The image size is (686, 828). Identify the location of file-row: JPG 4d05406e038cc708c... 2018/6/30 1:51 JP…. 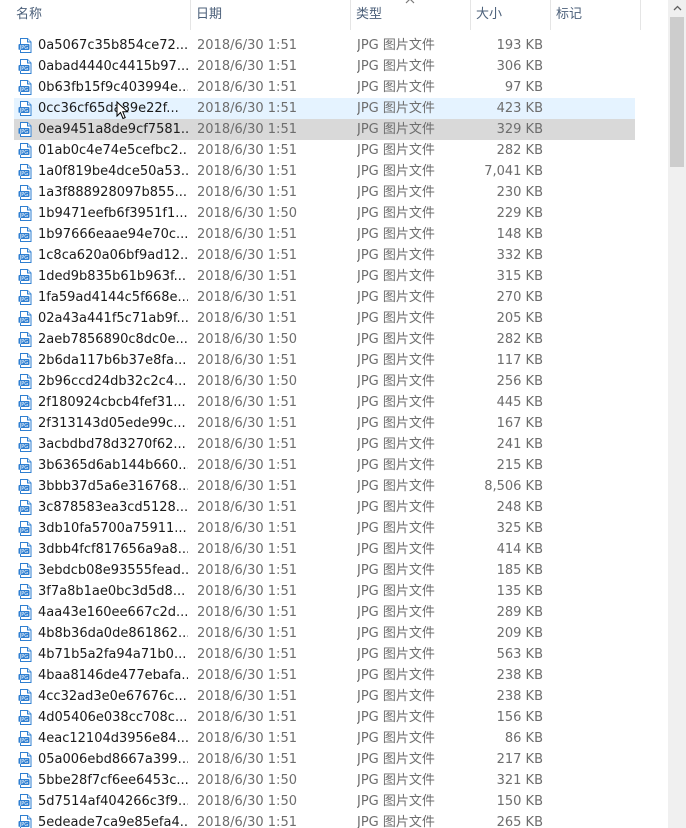
(334, 717).